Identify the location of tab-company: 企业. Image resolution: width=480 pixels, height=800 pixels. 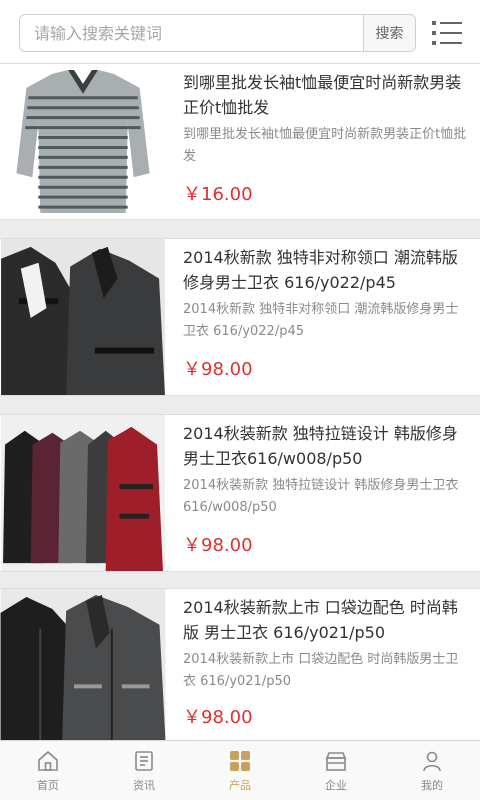
(336, 770).